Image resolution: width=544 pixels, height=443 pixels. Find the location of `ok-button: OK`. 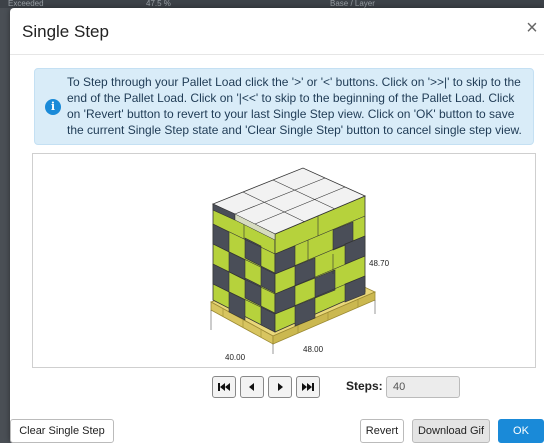

ok-button: OK is located at coordinates (521, 431).